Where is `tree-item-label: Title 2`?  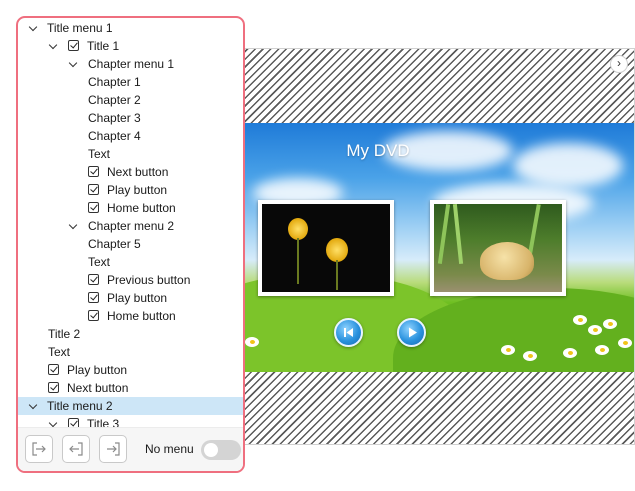
tree-item-label: Title 2 is located at coordinates (64, 334).